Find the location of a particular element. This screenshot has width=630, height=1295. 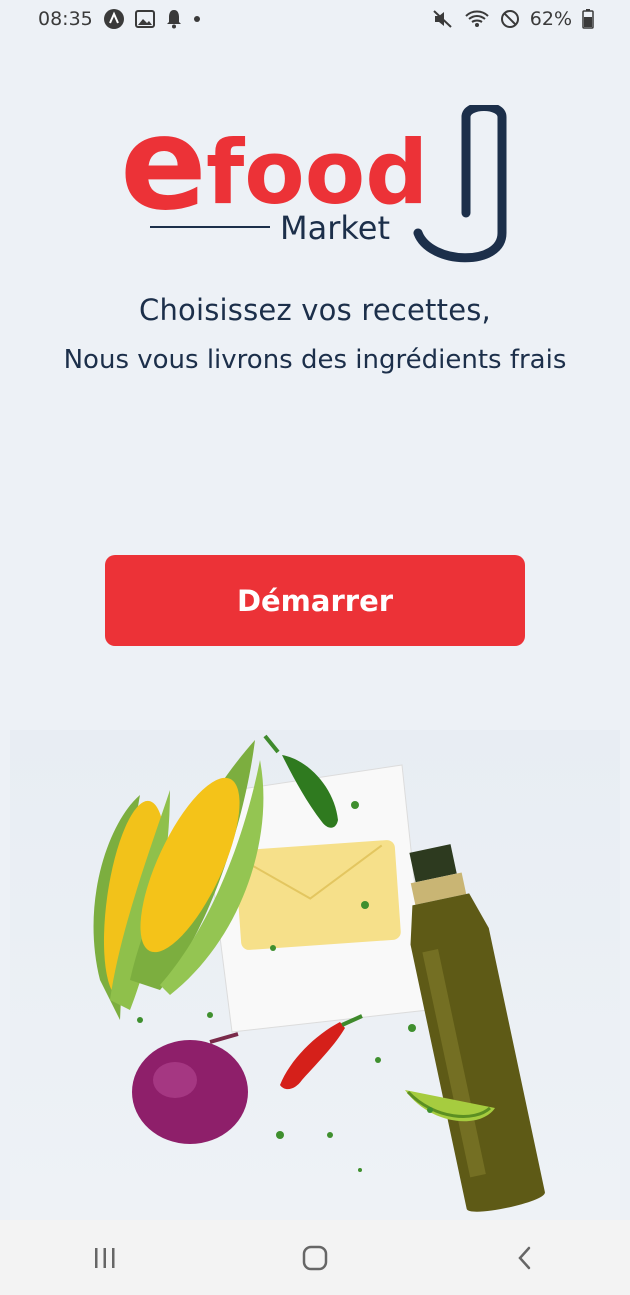

status-bar: 08:35 62% is located at coordinates (315, 19).